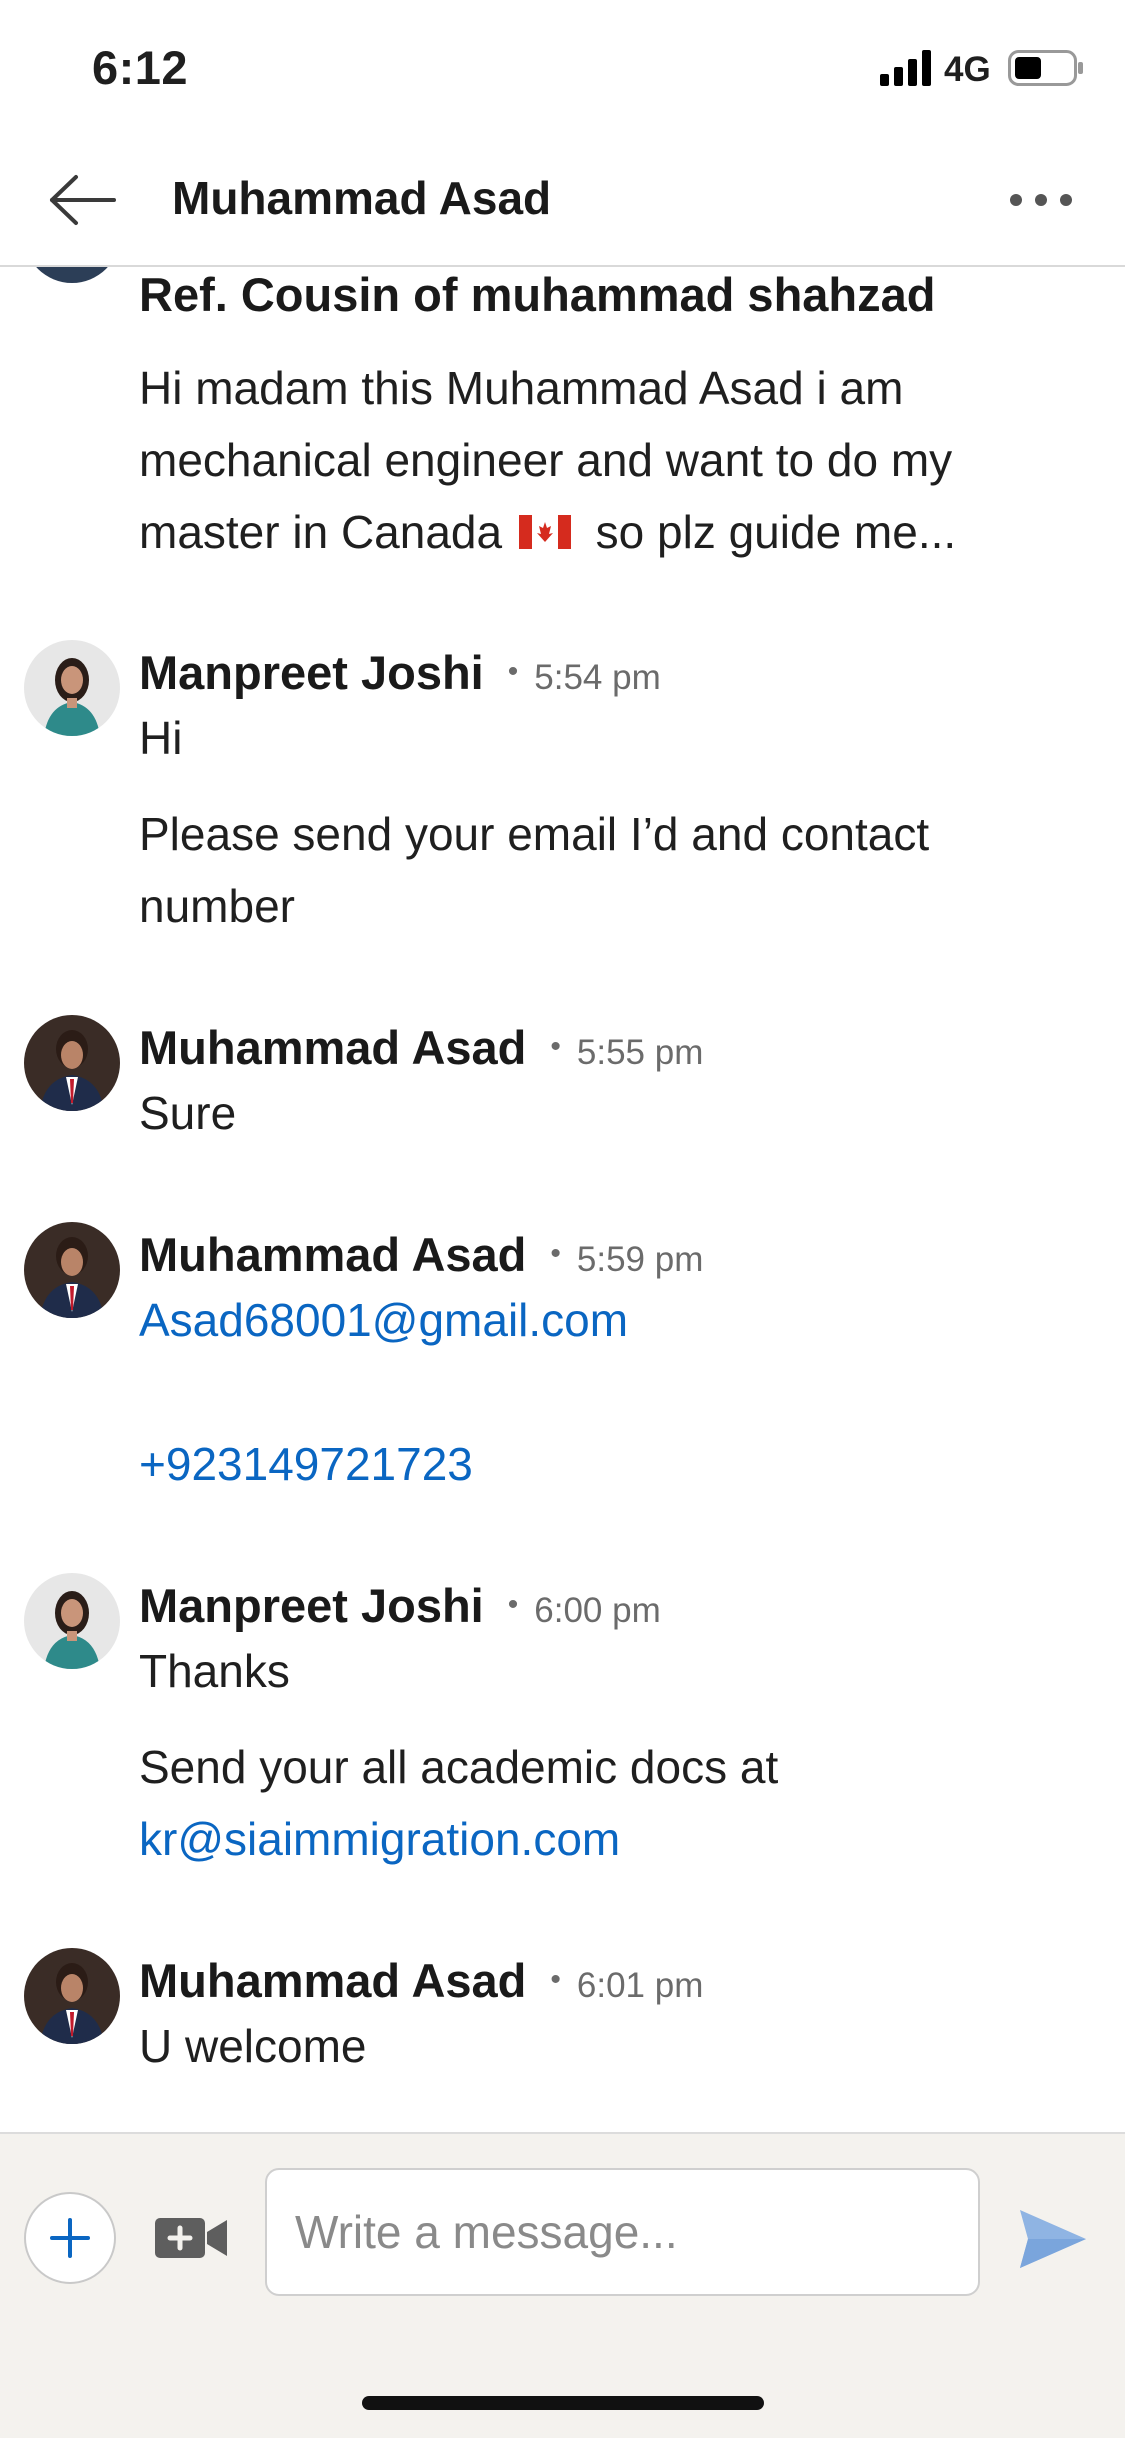  Describe the element at coordinates (563, 2403) in the screenshot. I see `home-indicator` at that location.